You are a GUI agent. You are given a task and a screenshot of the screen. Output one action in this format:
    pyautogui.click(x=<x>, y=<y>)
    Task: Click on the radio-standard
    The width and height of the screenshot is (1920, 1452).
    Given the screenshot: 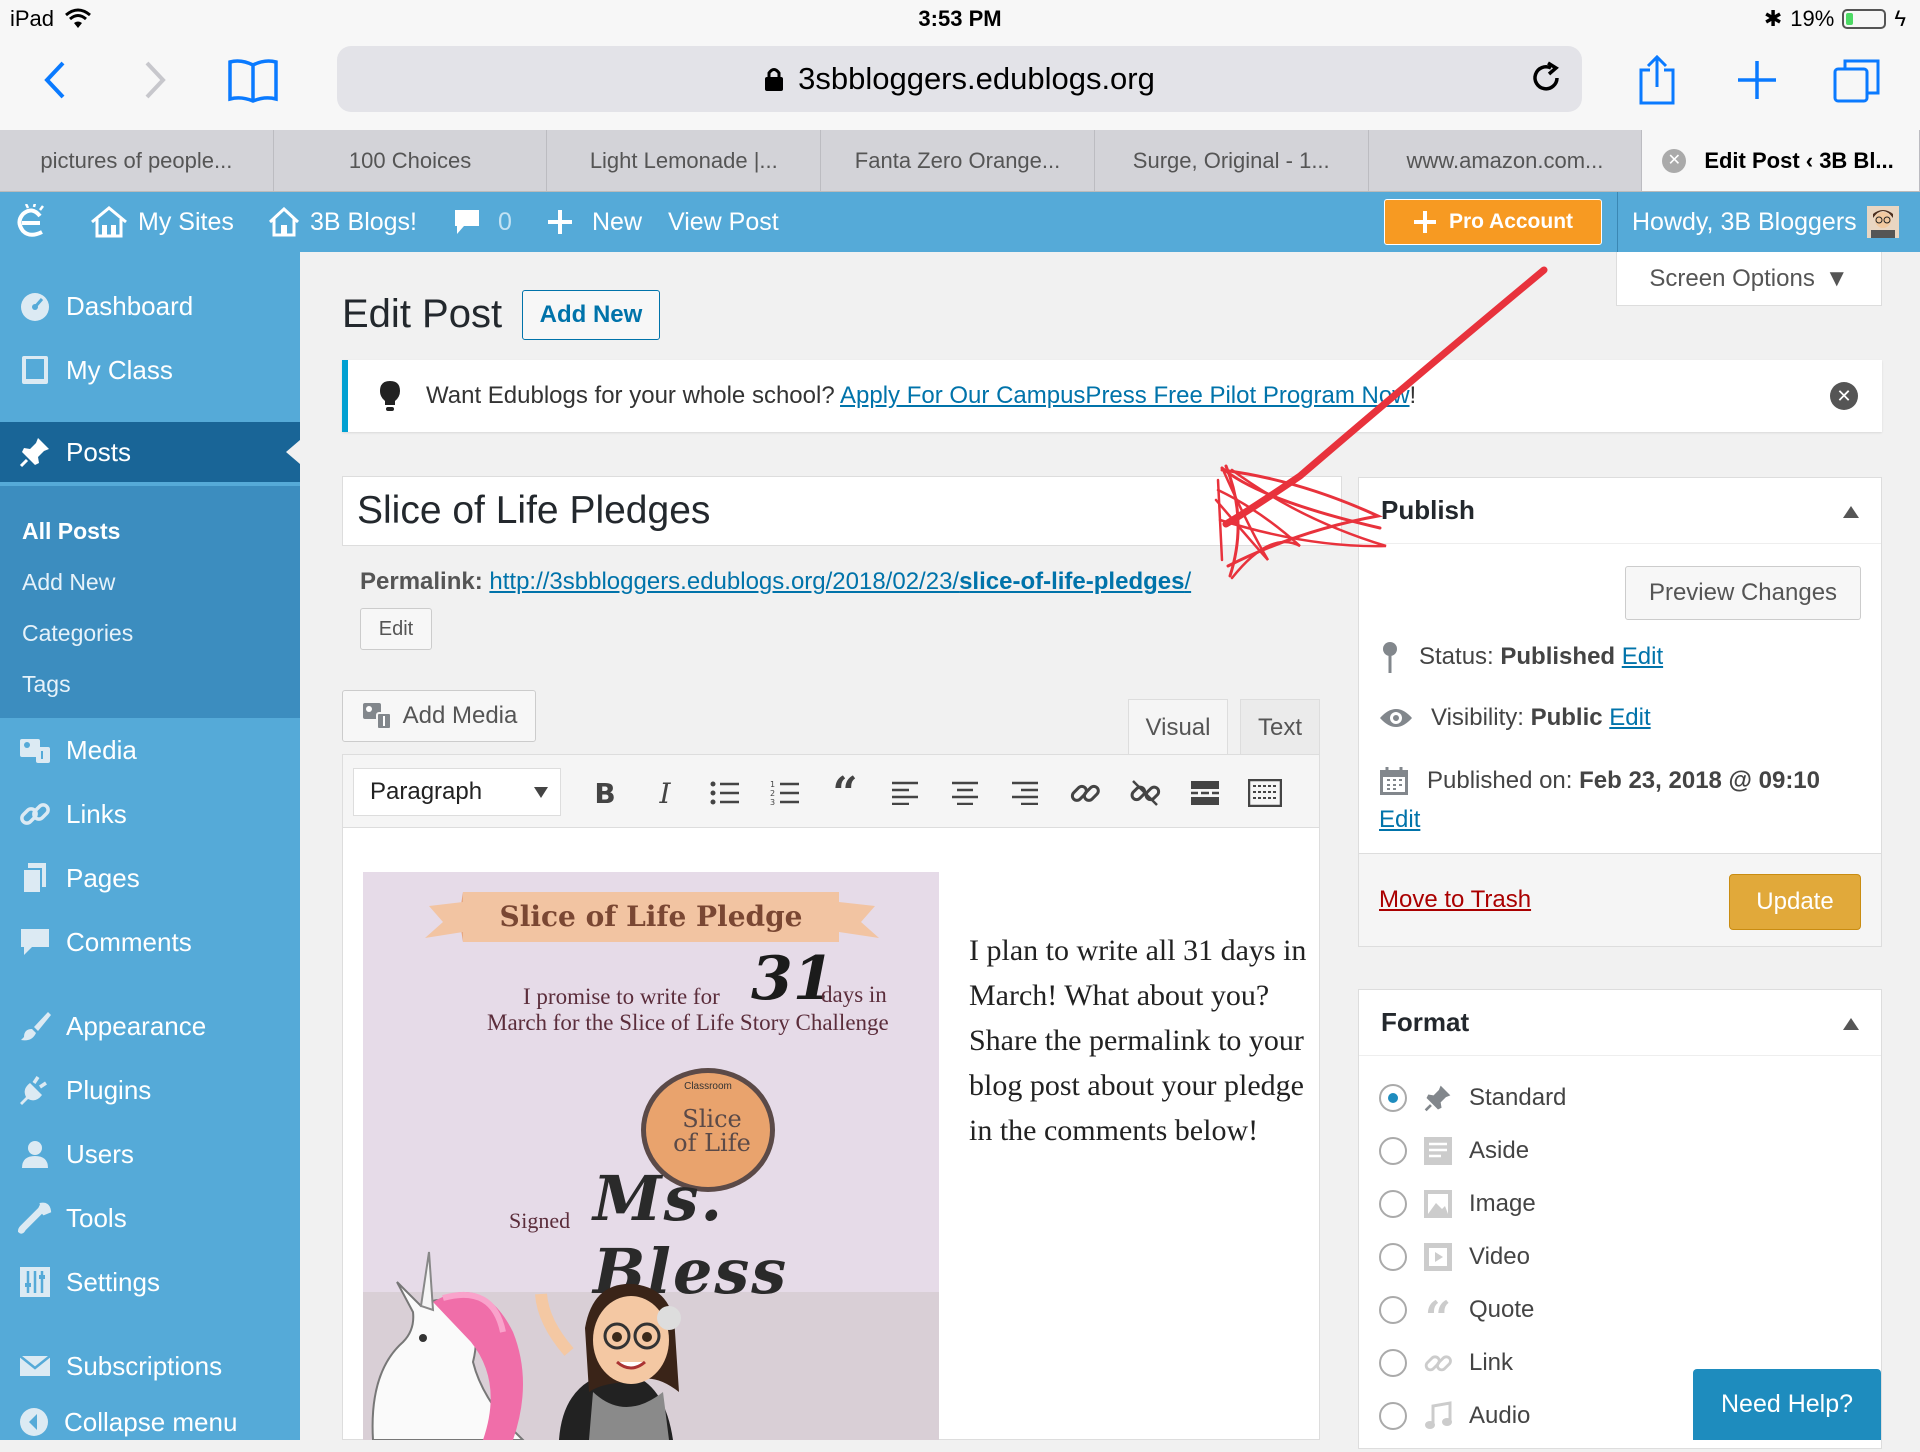 What is the action you would take?
    pyautogui.click(x=1393, y=1098)
    